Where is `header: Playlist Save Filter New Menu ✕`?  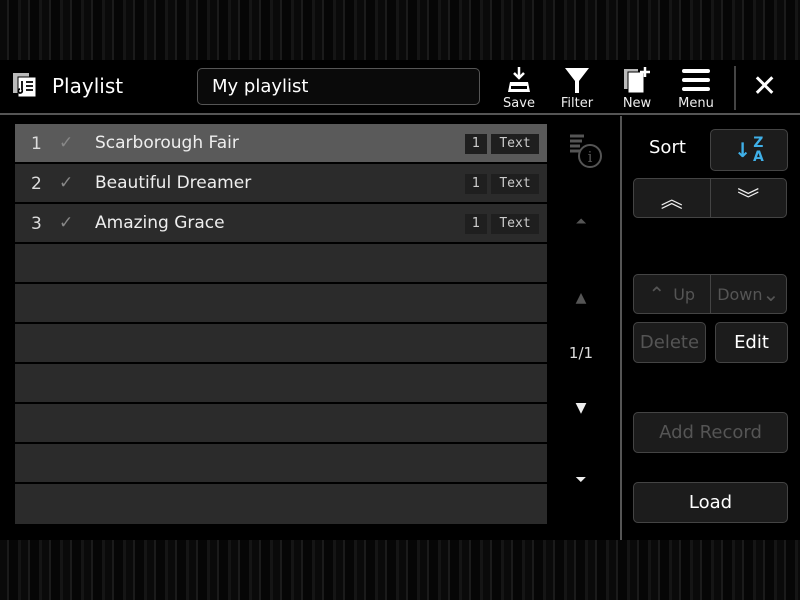
header: Playlist Save Filter New Menu ✕ is located at coordinates (400, 87).